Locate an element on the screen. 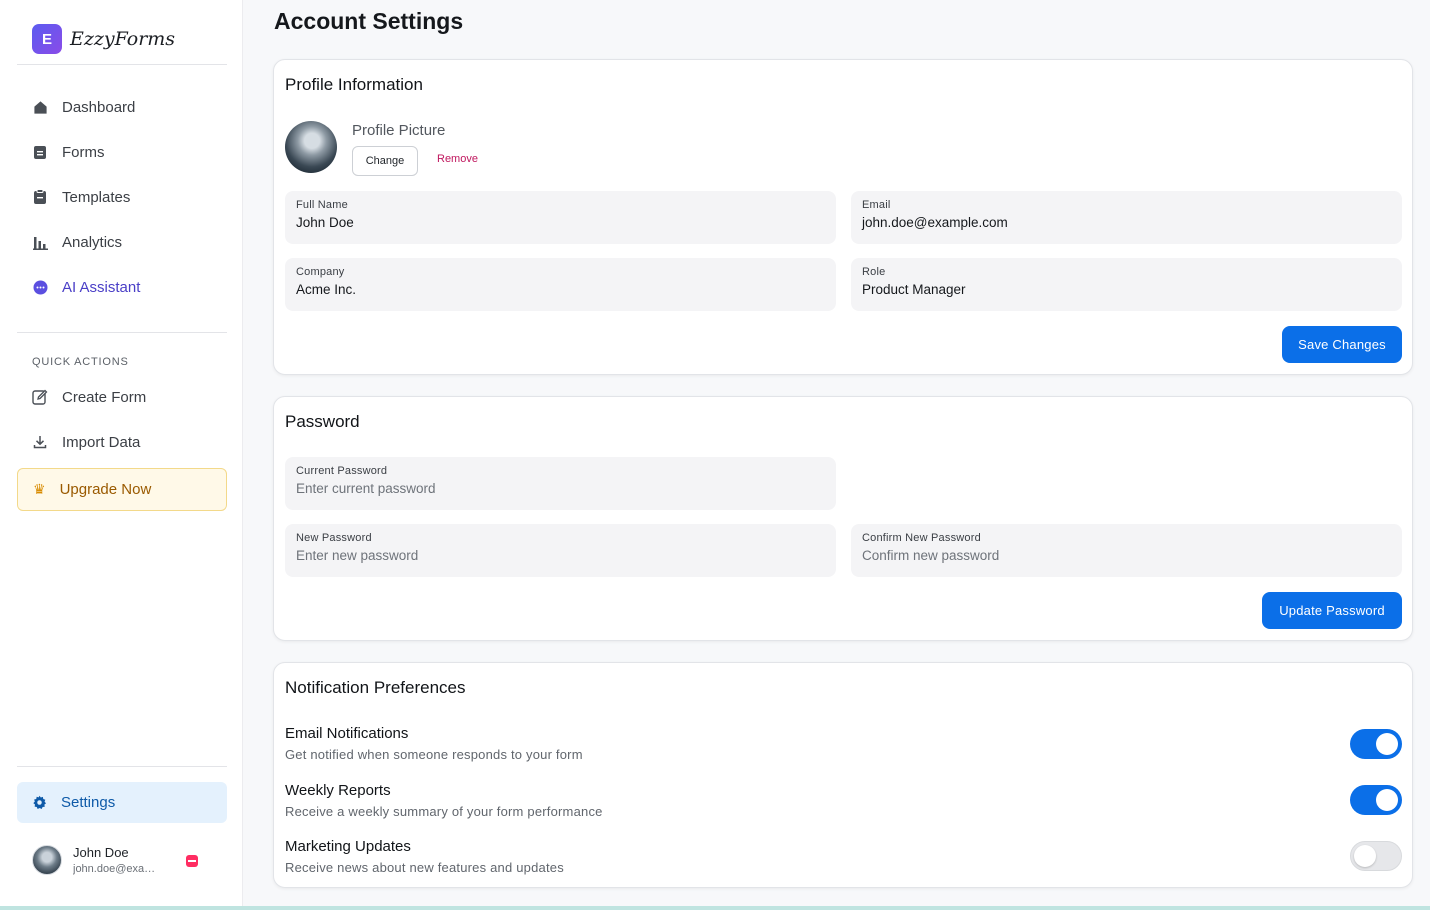 This screenshot has width=1430, height=910. save-changes-button: Save Changes is located at coordinates (1342, 344).